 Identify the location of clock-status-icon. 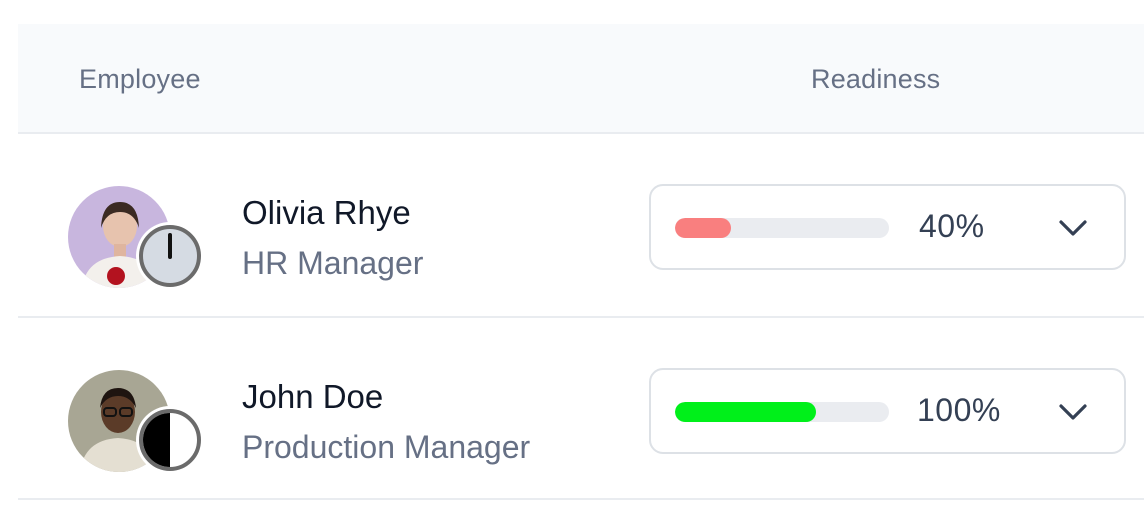
(170, 256).